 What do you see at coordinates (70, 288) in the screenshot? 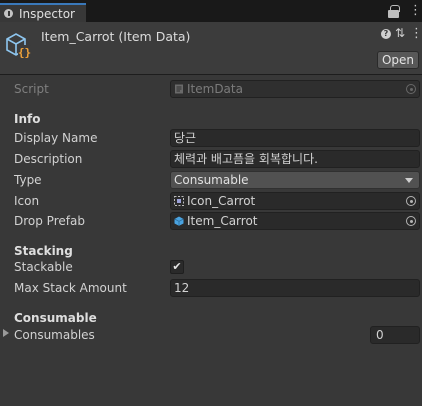
I see `max-stack-label: Max Stack Amount` at bounding box center [70, 288].